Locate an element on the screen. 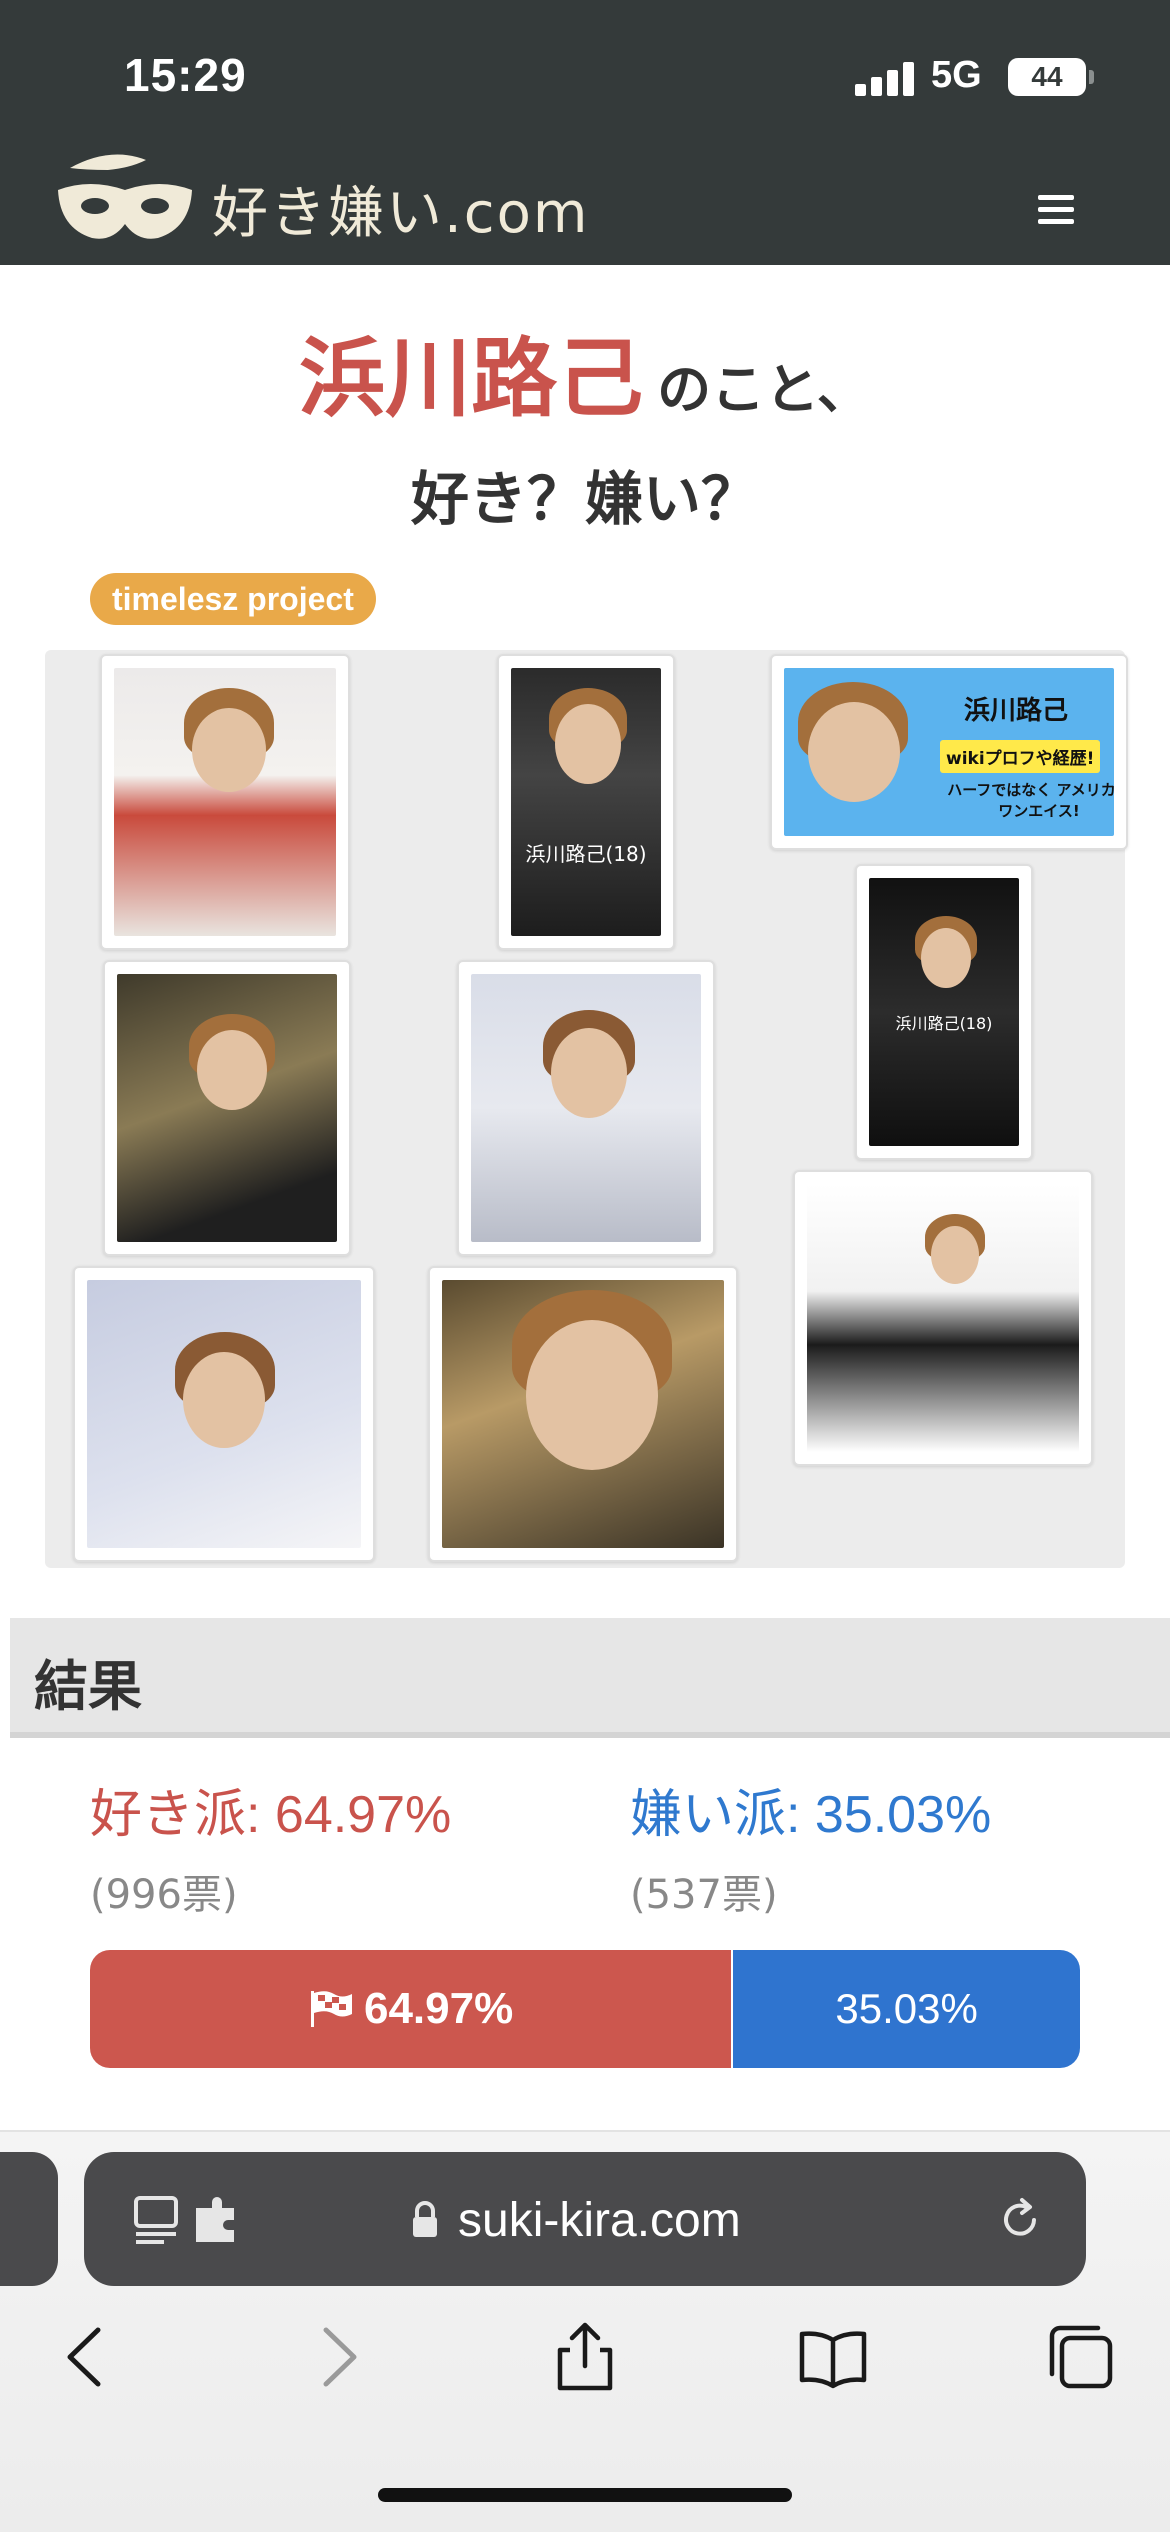 The width and height of the screenshot is (1170, 2532). signal-icon is located at coordinates (885, 79).